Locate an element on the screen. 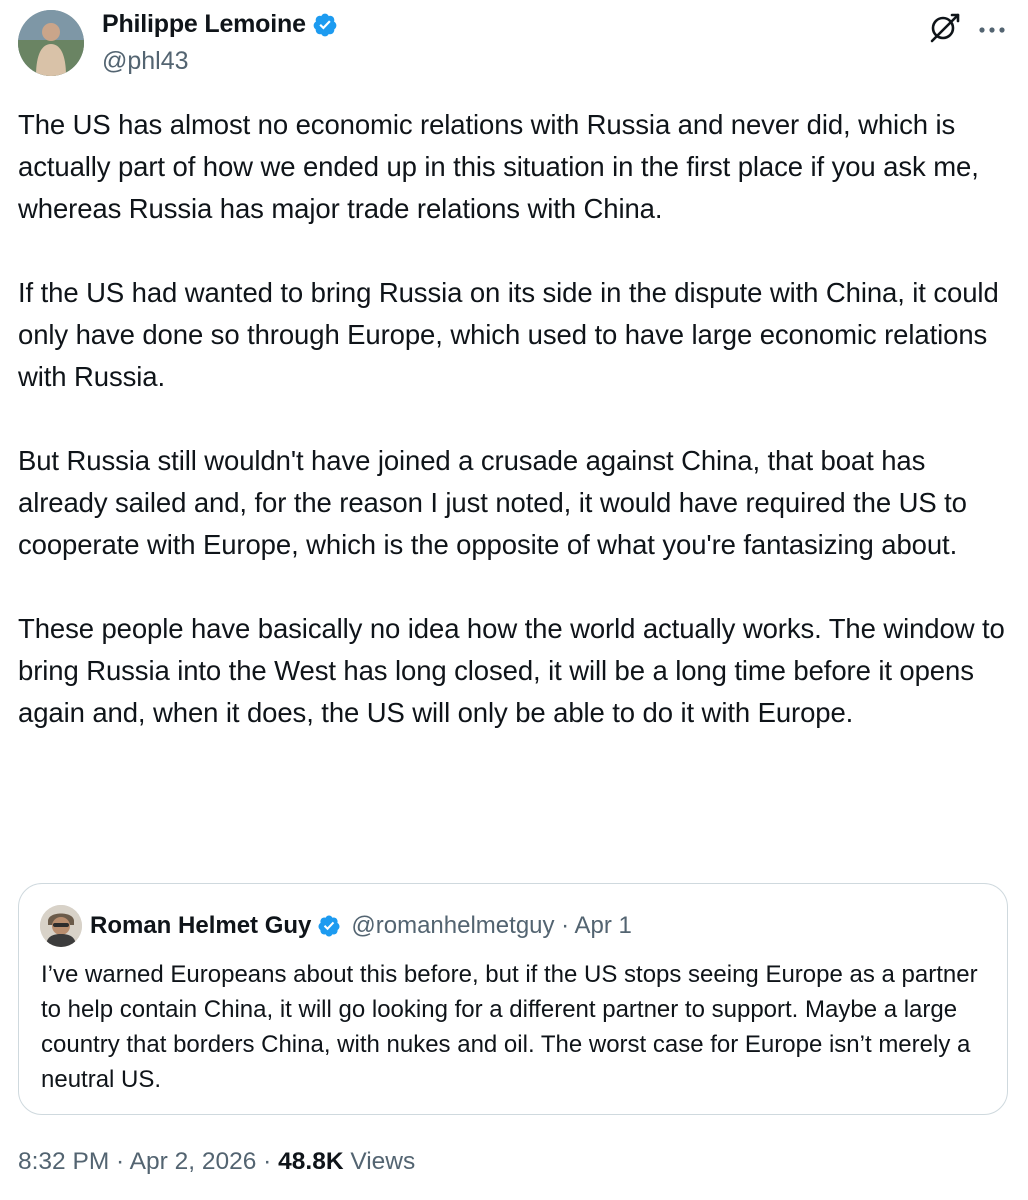  author-avatar-image is located at coordinates (51, 43).